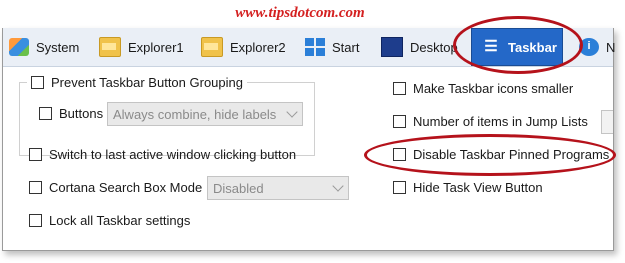 This screenshot has height=263, width=625. I want to click on disable-pinned-highlight-ellipse, so click(490, 155).